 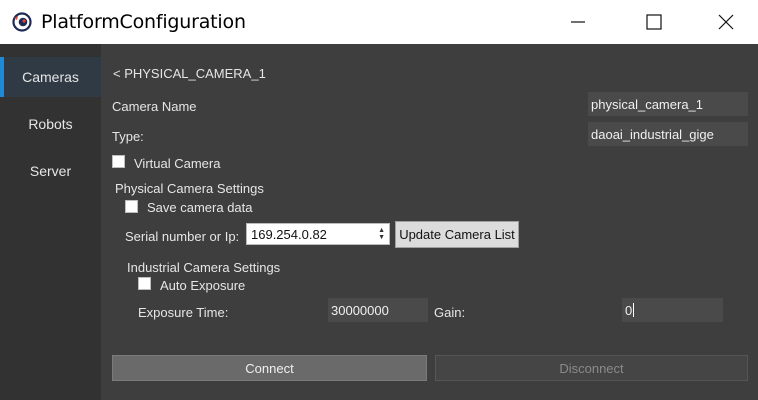 What do you see at coordinates (668, 134) in the screenshot?
I see `type-field: daoai_industrial_gige` at bounding box center [668, 134].